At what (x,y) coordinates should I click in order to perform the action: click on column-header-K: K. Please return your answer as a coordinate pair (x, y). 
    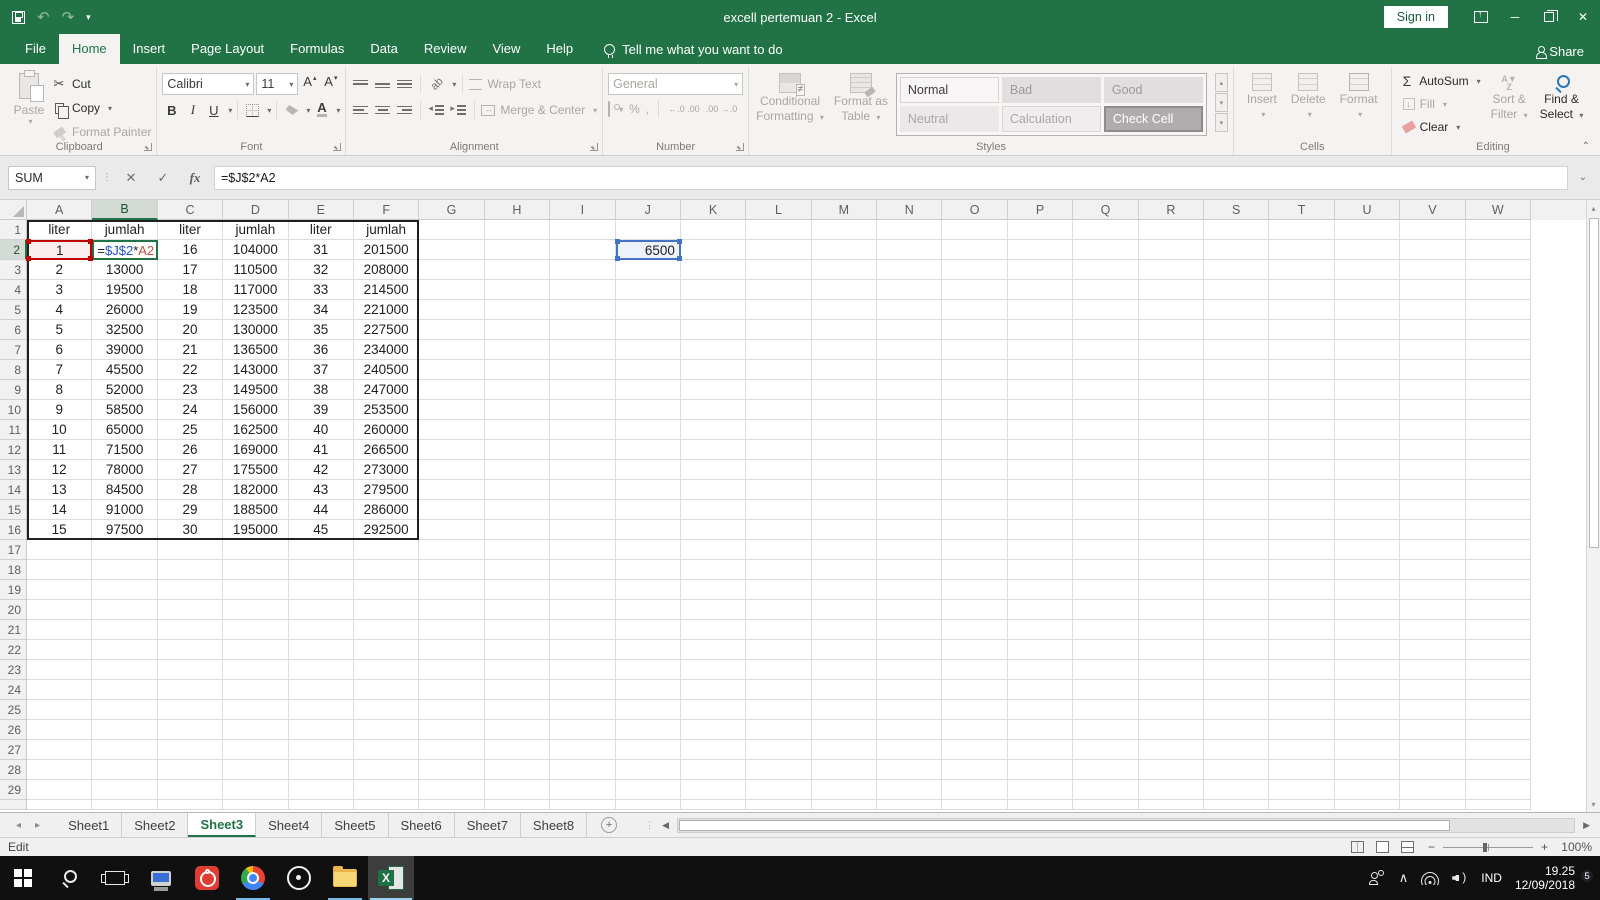
    Looking at the image, I should click on (713, 210).